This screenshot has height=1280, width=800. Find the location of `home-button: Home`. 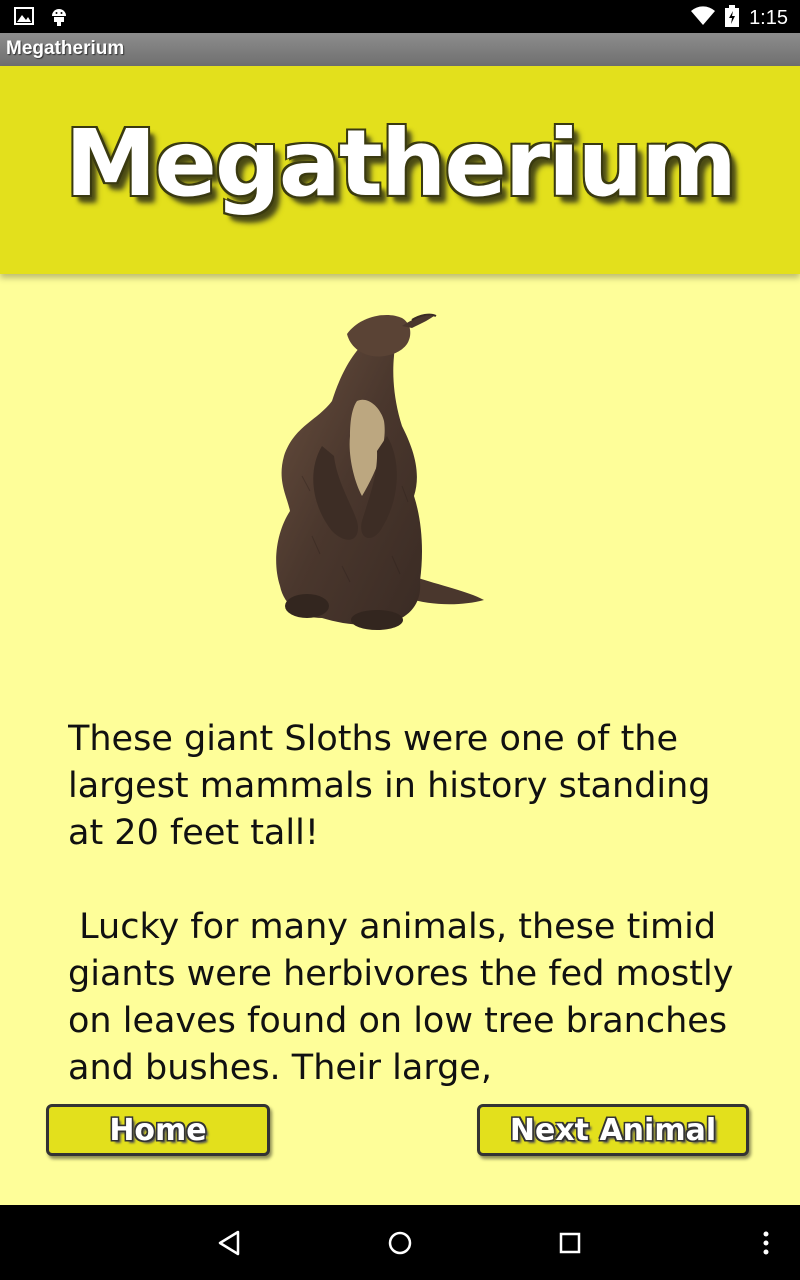

home-button: Home is located at coordinates (158, 1130).